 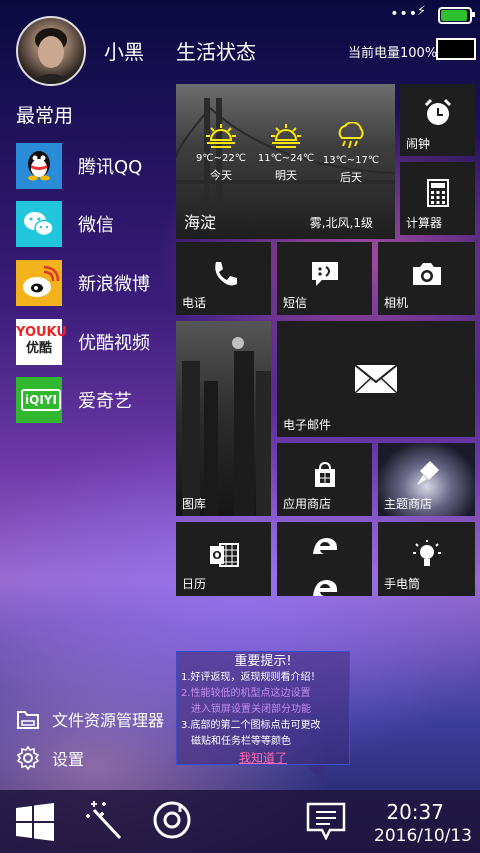 I want to click on weather-day: 后天, so click(x=351, y=177).